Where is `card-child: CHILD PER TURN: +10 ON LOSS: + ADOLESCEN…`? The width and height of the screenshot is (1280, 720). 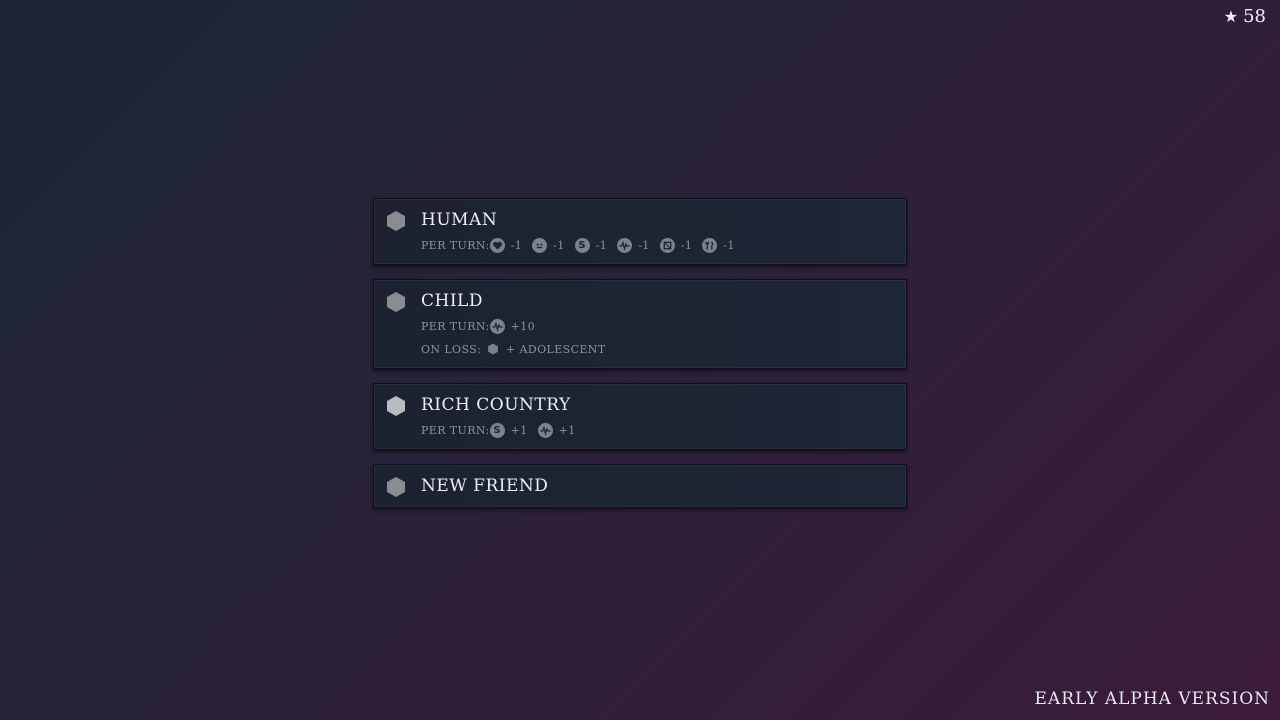 card-child: CHILD PER TURN: +10 ON LOSS: + ADOLESCEN… is located at coordinates (640, 324).